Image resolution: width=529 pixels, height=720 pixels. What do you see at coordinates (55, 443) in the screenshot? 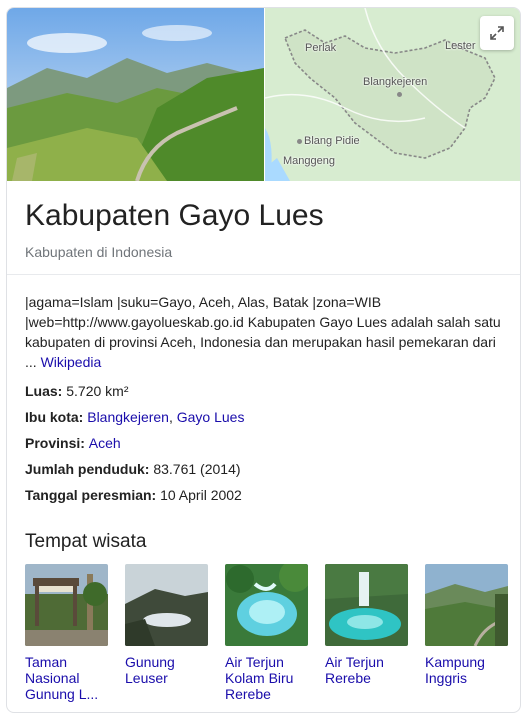
I see `fact-label: Provinsi:` at bounding box center [55, 443].